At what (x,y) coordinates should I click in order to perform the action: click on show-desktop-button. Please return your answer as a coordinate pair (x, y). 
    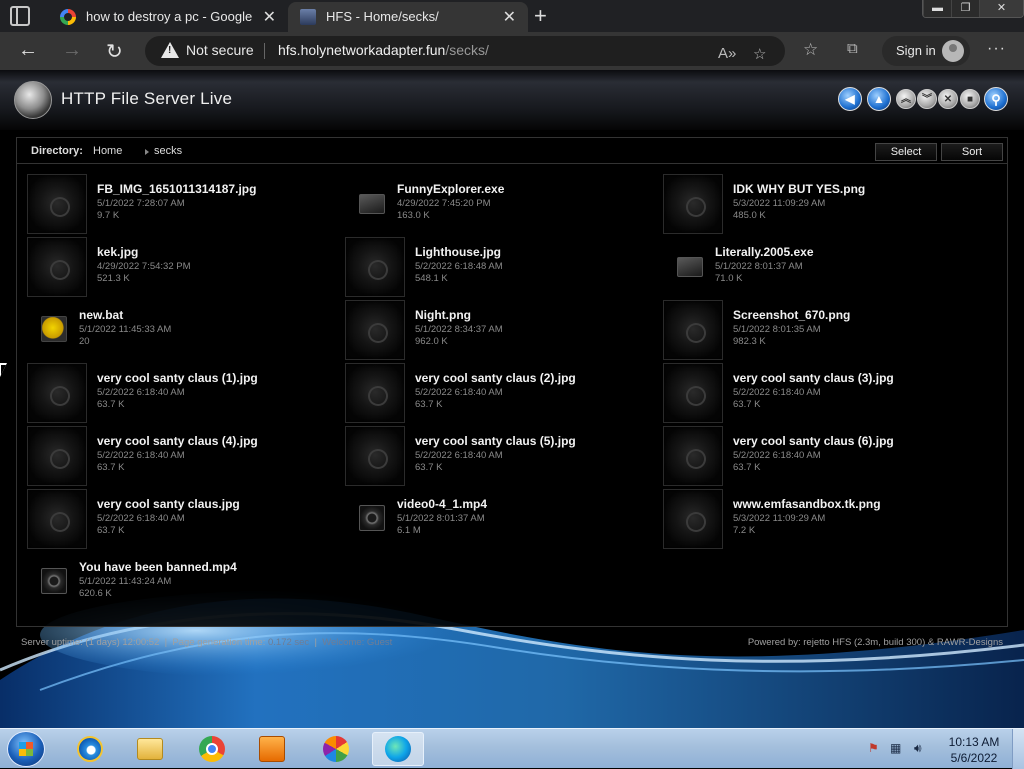
    Looking at the image, I should click on (1018, 749).